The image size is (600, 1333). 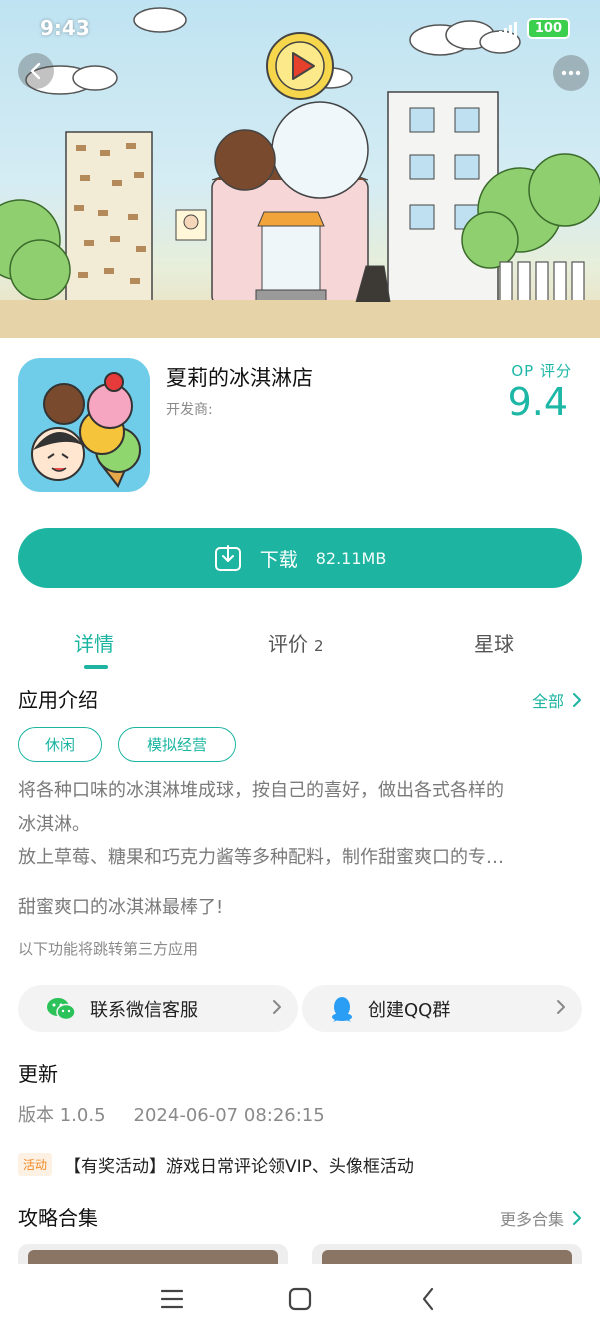 I want to click on activity-banner: 活动 【有奖活动】游戏日常评论领VIP、头像框活动, so click(x=216, y=1164).